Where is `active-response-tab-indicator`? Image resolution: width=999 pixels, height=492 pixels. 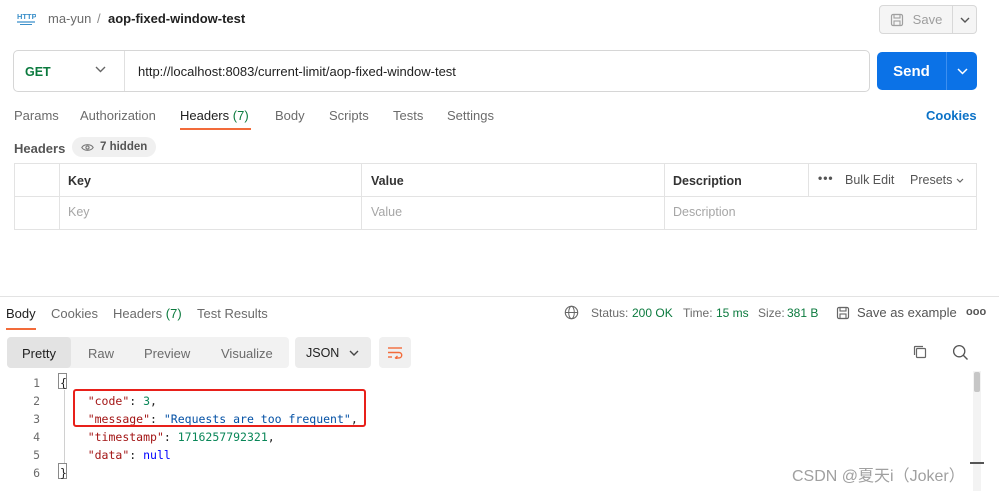
active-response-tab-indicator is located at coordinates (21, 329).